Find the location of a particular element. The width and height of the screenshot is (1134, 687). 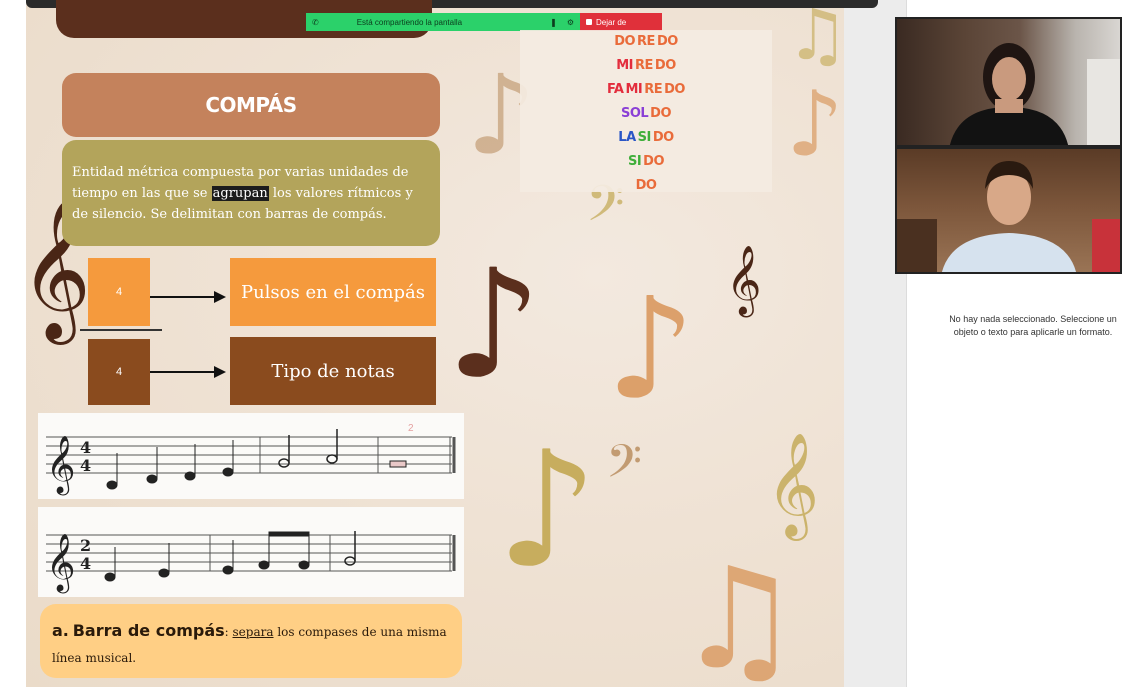

solfege-syllable: FA is located at coordinates (615, 89).